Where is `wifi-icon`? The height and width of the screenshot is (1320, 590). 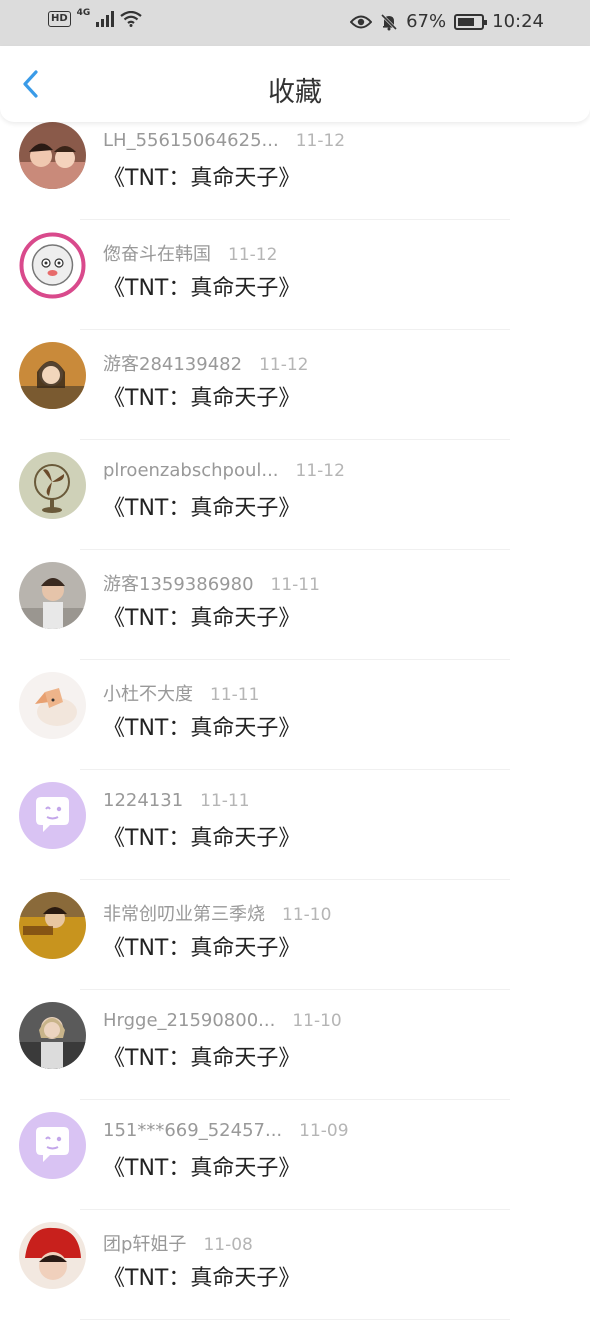
wifi-icon is located at coordinates (131, 19).